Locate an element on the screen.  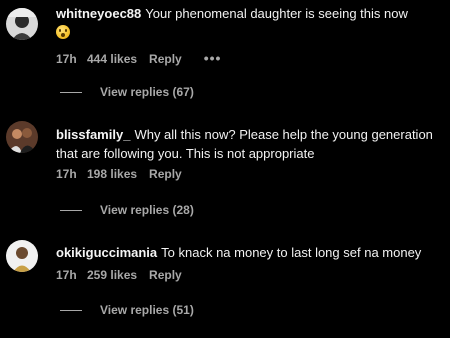
comment-meta: 17h 198 likes Reply is located at coordinates (130, 174).